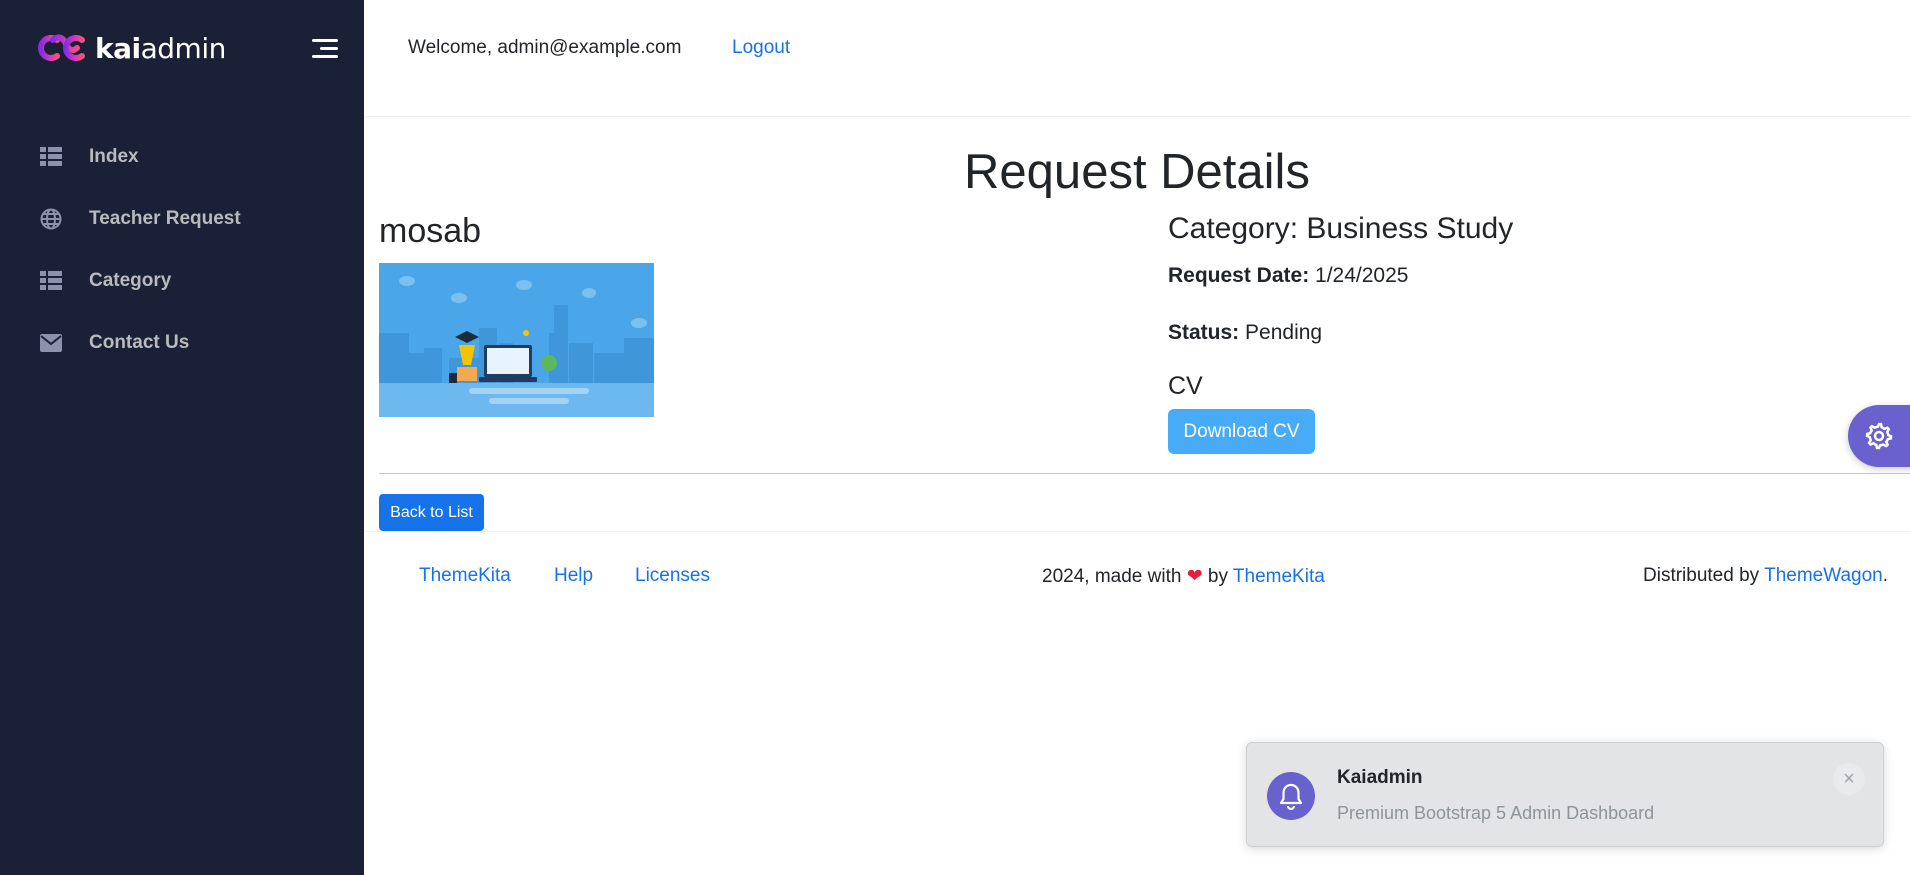 The height and width of the screenshot is (875, 1910). Describe the element at coordinates (1233, 228) in the screenshot. I see `category-label: Category:` at that location.